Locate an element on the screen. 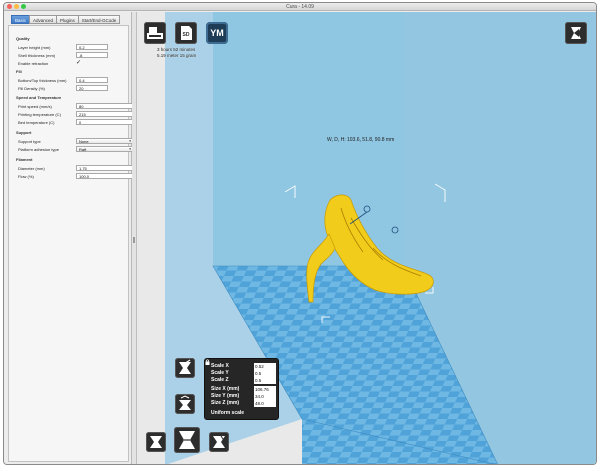 This screenshot has height=467, width=600. view-mode-button is located at coordinates (576, 33).